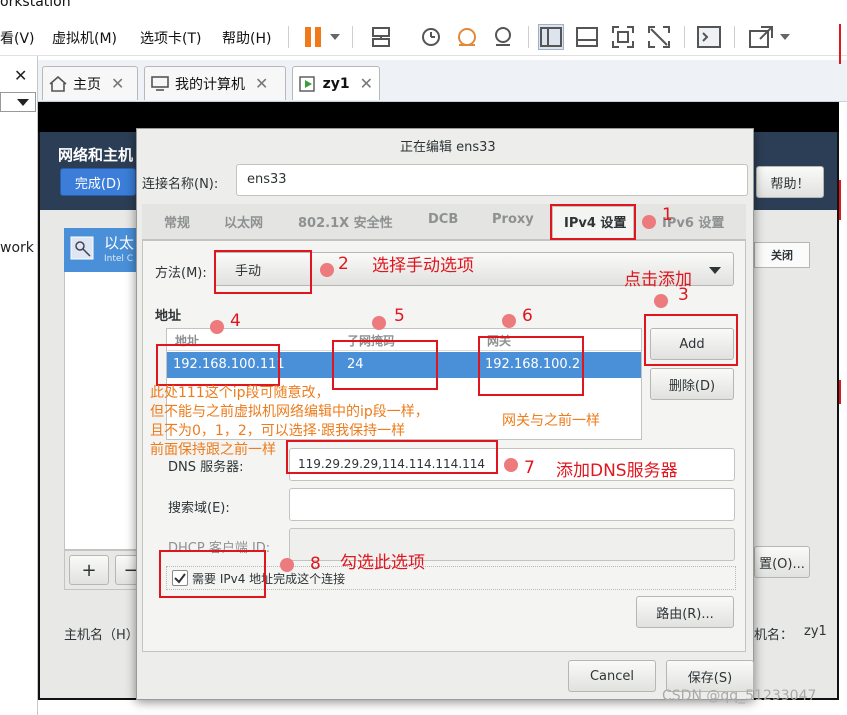  I want to click on tab-proxy: Proxy, so click(513, 219).